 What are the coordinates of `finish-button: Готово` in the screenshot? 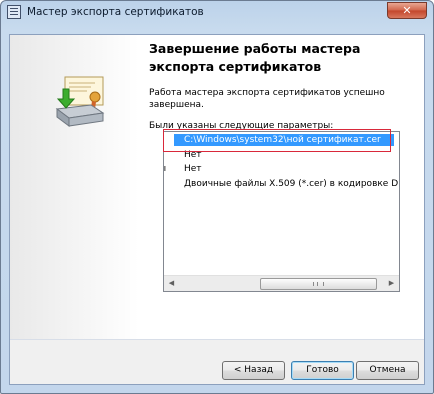 It's located at (322, 370).